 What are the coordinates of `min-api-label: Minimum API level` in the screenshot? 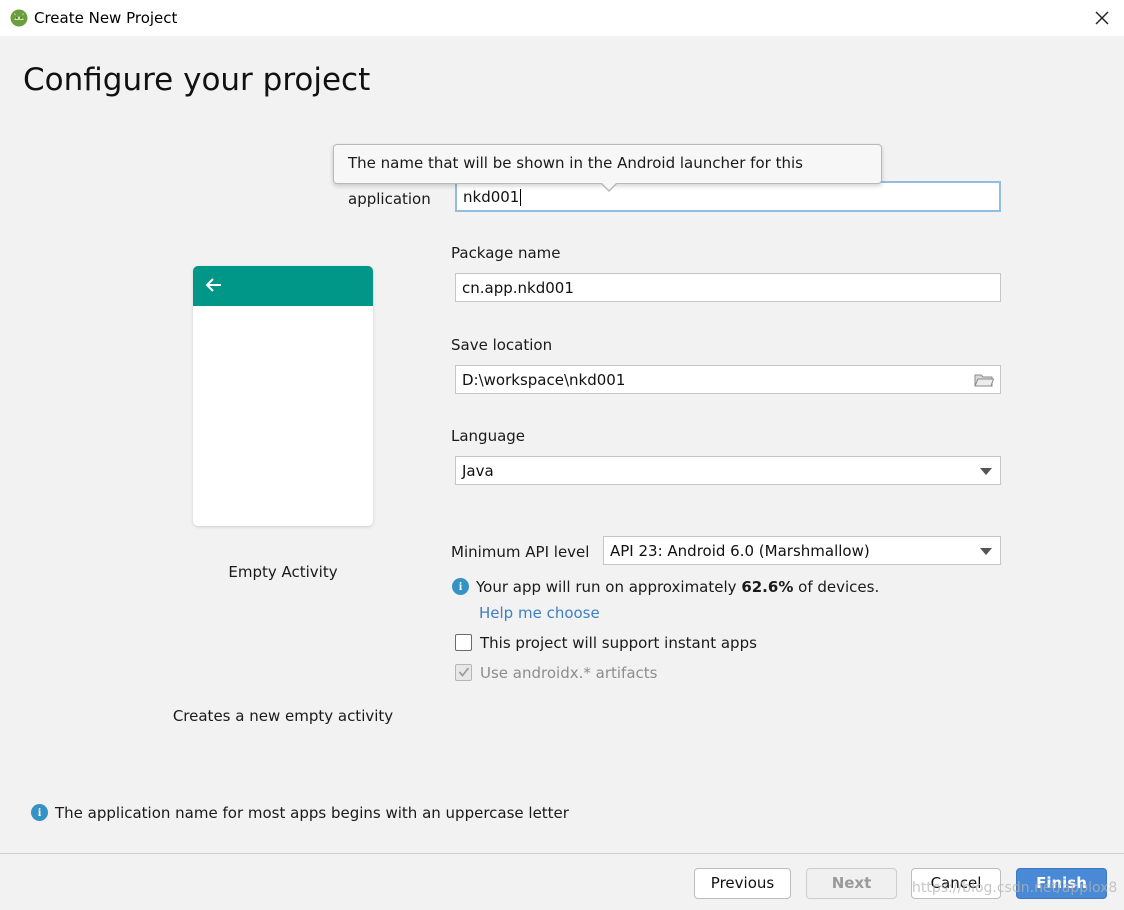 It's located at (520, 552).